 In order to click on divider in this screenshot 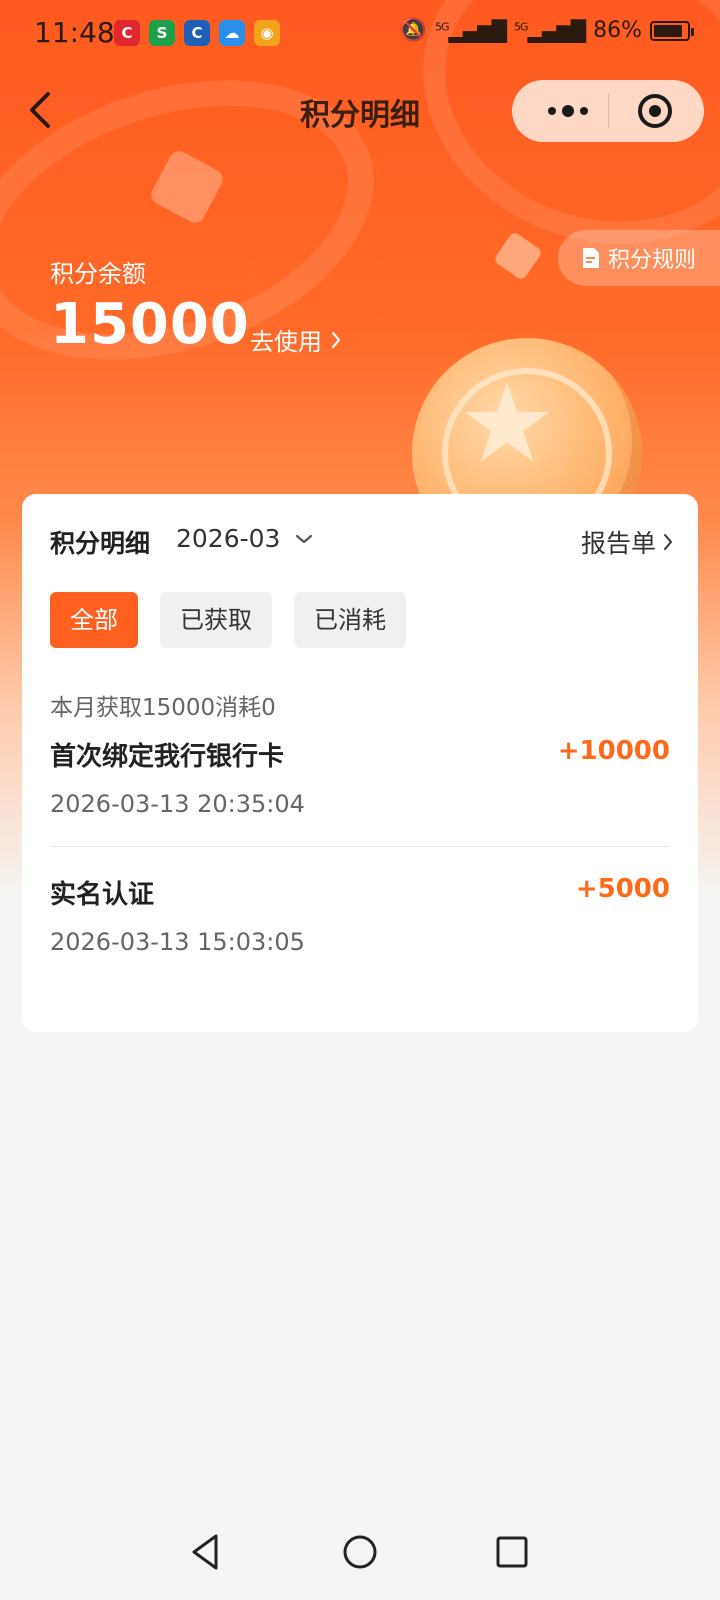, I will do `click(360, 846)`.